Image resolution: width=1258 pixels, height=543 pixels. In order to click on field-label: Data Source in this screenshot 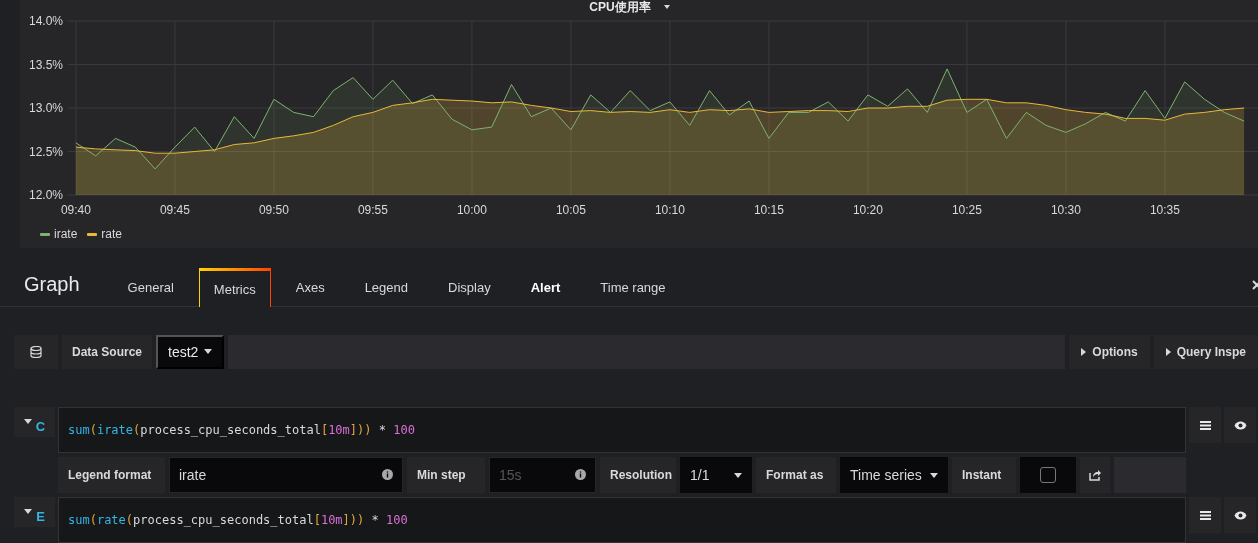, I will do `click(107, 351)`.